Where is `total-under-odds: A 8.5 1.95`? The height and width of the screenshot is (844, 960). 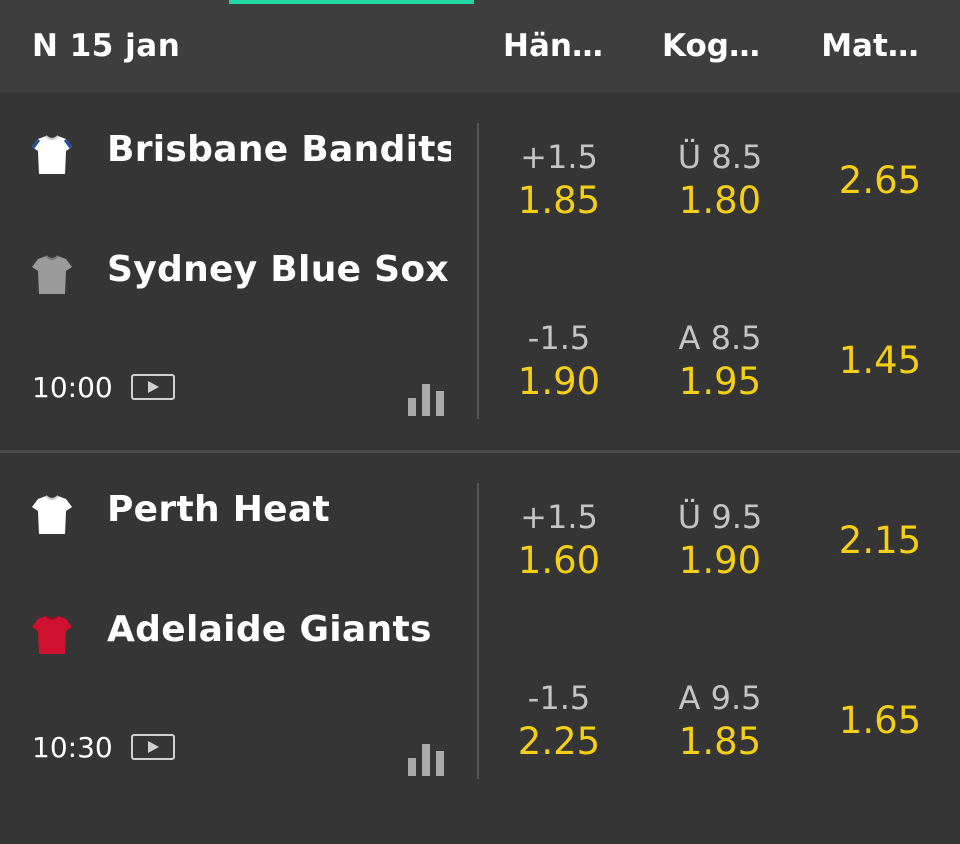
total-under-odds: A 8.5 1.95 is located at coordinates (720, 362).